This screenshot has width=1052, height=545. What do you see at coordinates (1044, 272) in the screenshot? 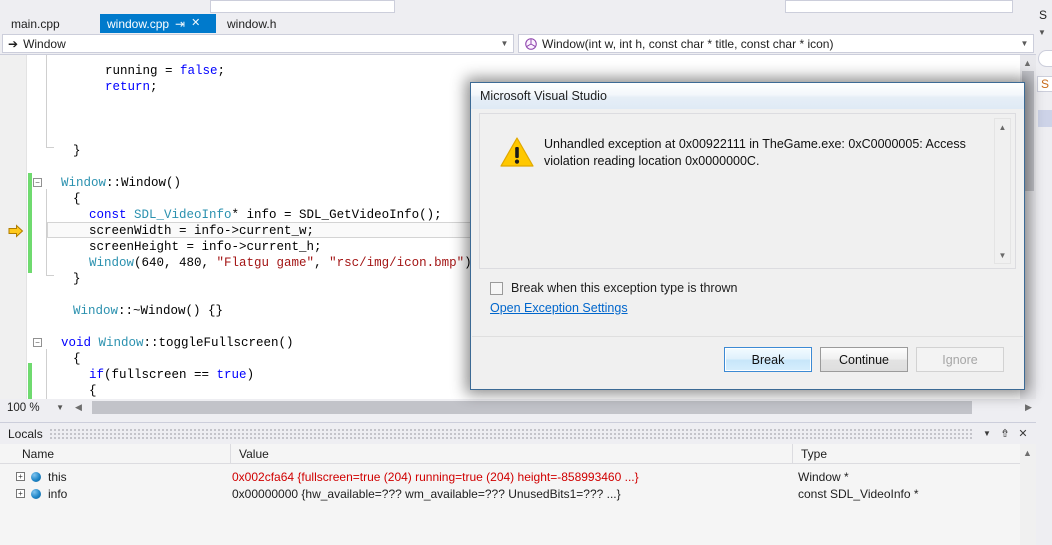
I see `solution-explorer-sliver: S ▼ S` at bounding box center [1044, 272].